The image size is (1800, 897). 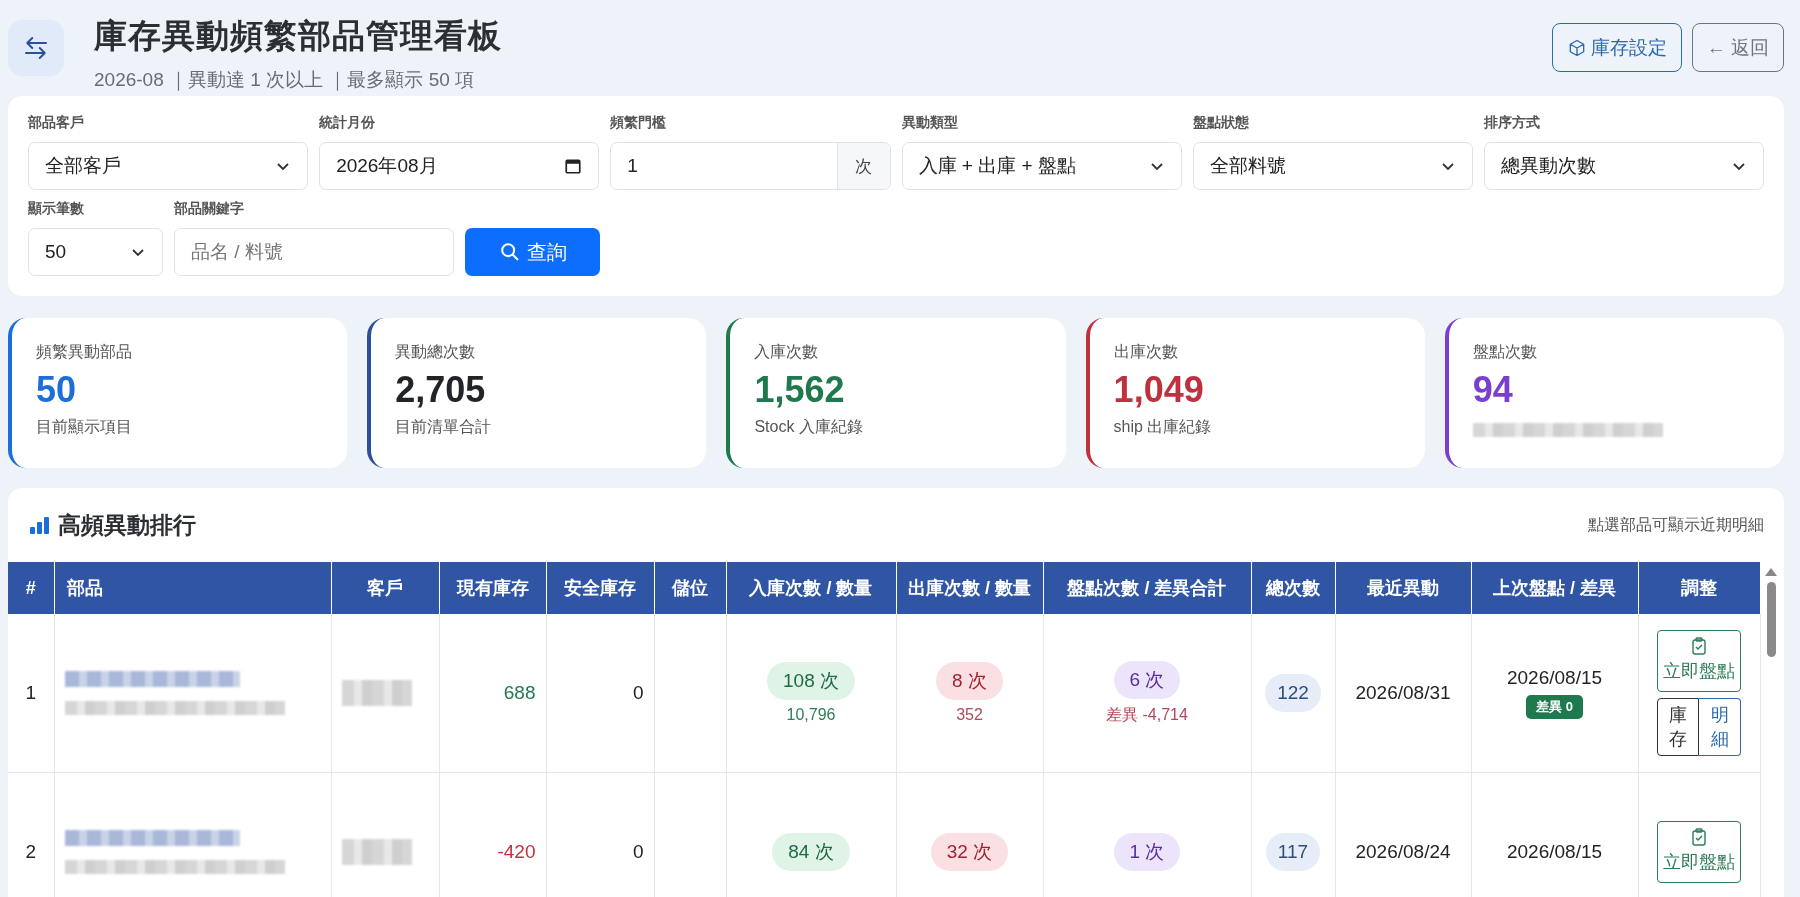 What do you see at coordinates (84, 352) in the screenshot?
I see `stat-label: 頻繁異動部品` at bounding box center [84, 352].